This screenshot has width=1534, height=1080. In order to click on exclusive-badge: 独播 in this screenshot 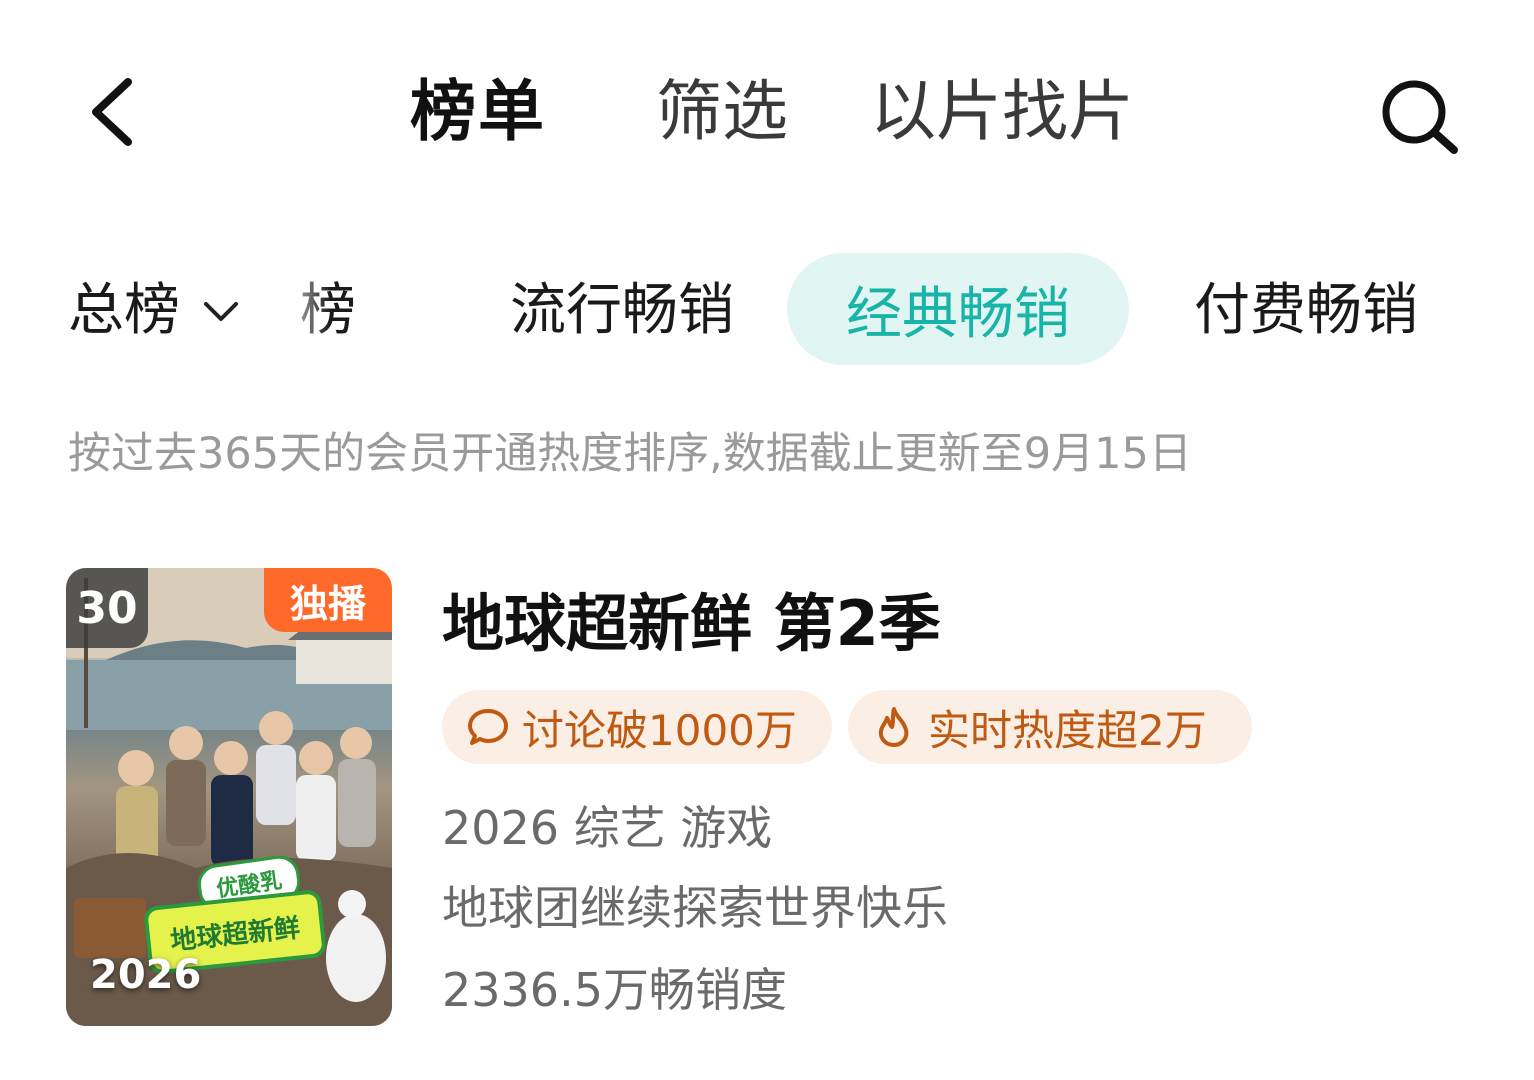, I will do `click(328, 600)`.